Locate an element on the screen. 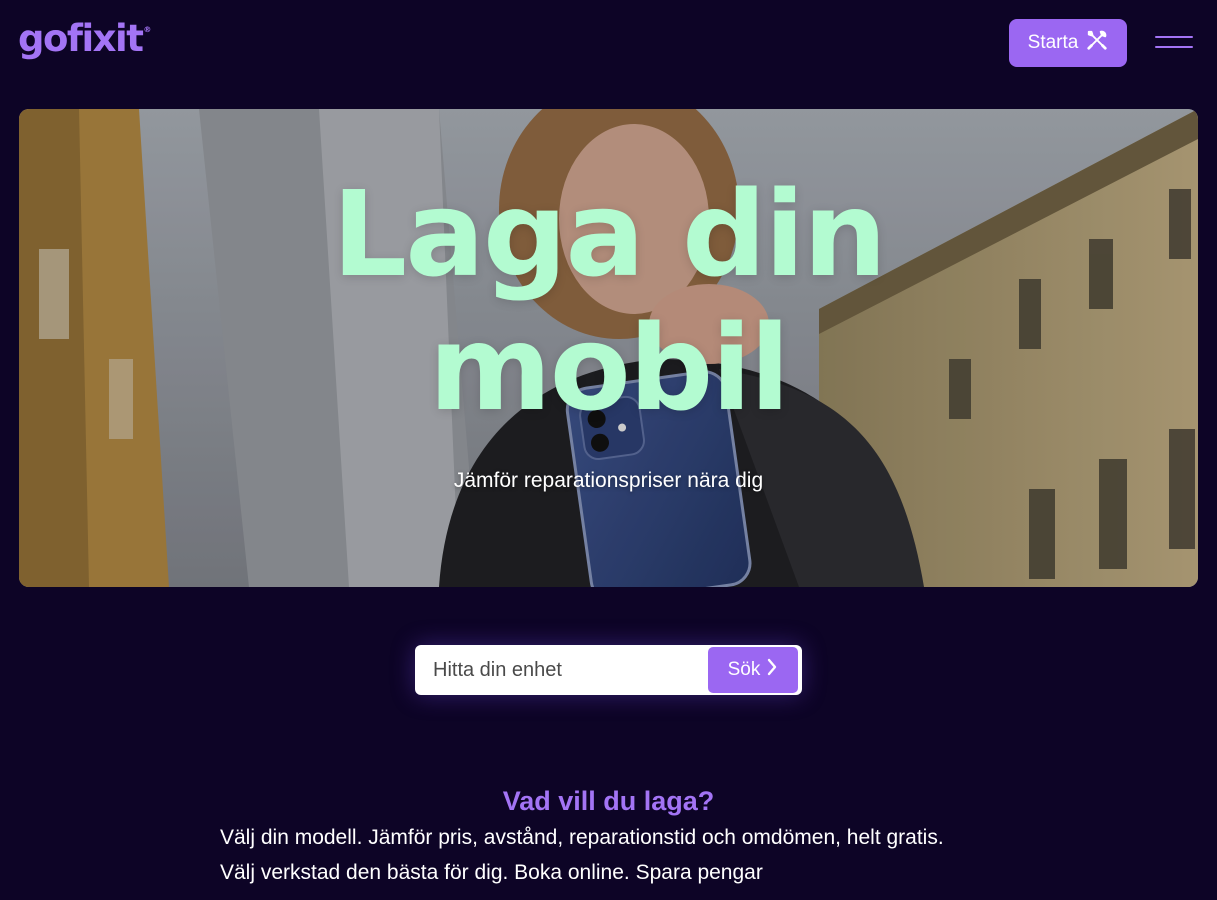 The image size is (1217, 900). logo-text: gofixit is located at coordinates (81, 38).